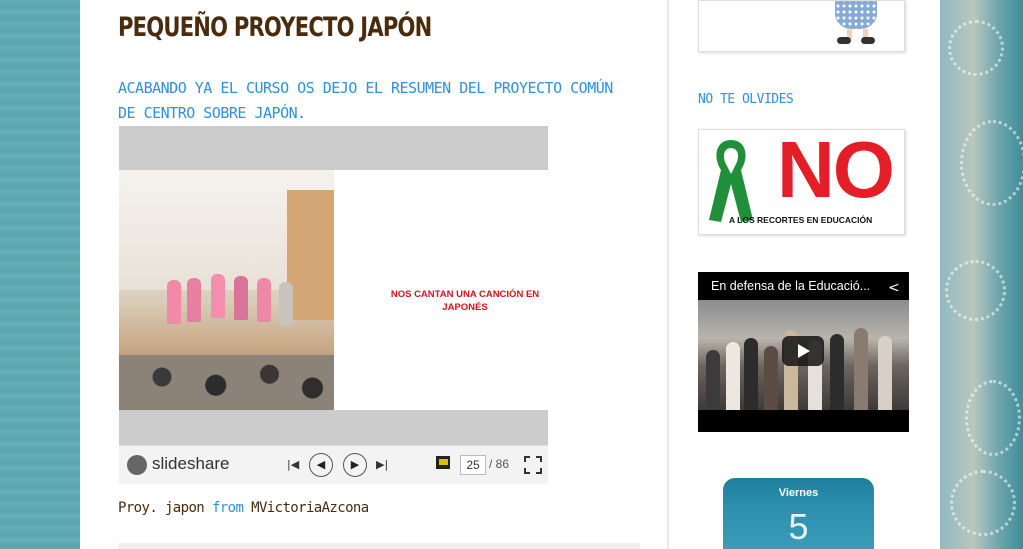 The width and height of the screenshot is (1023, 549). What do you see at coordinates (465, 301) in the screenshot?
I see `slide-caption: NOS CANTAN UNA CANCIÓN EN JAPONÉS` at bounding box center [465, 301].